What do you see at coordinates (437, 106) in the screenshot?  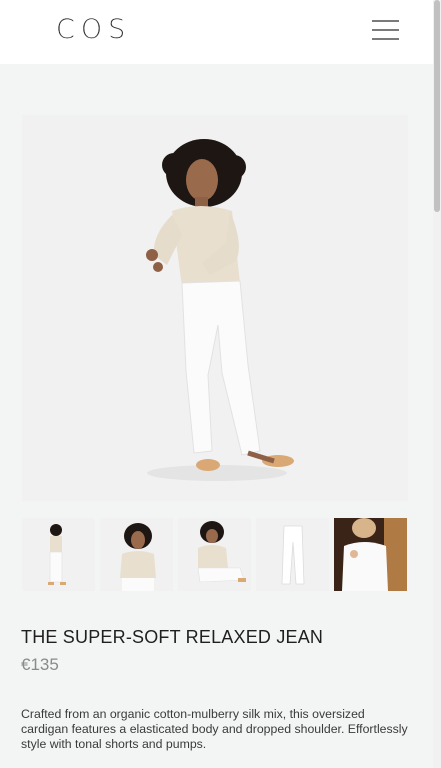 I see `scrollbar-thumb` at bounding box center [437, 106].